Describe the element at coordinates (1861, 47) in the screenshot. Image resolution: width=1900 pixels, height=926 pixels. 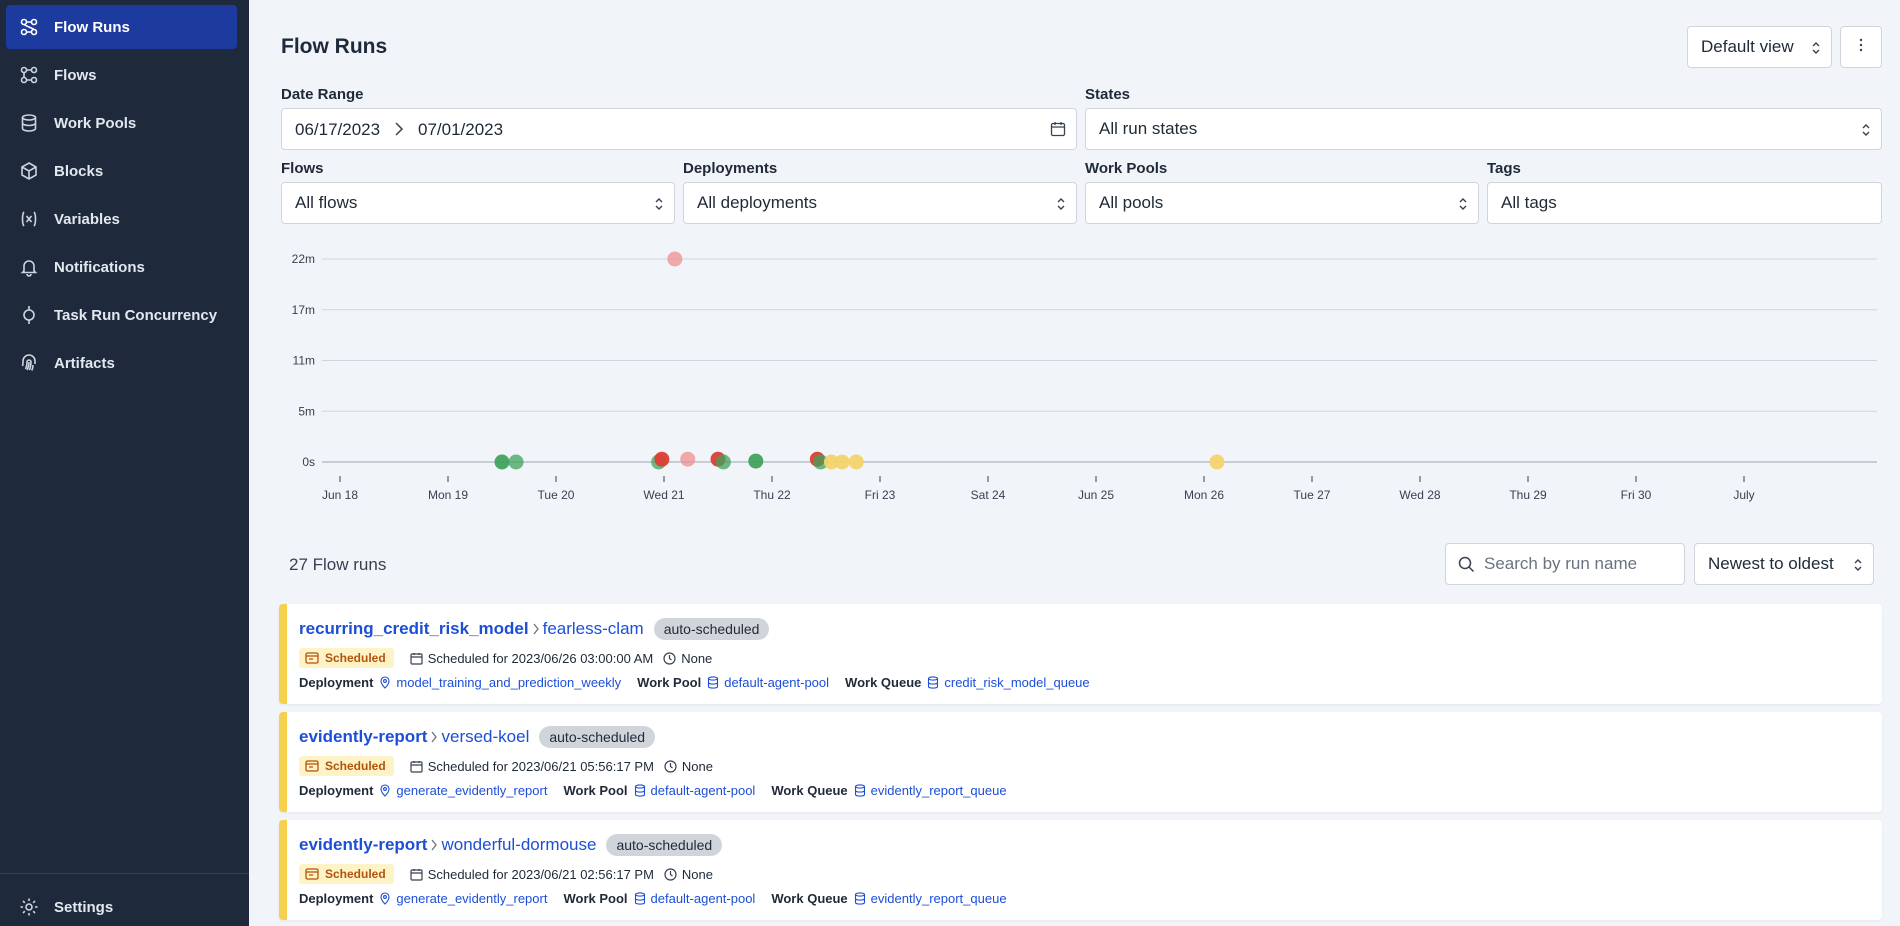
I see `more-options-button` at that location.